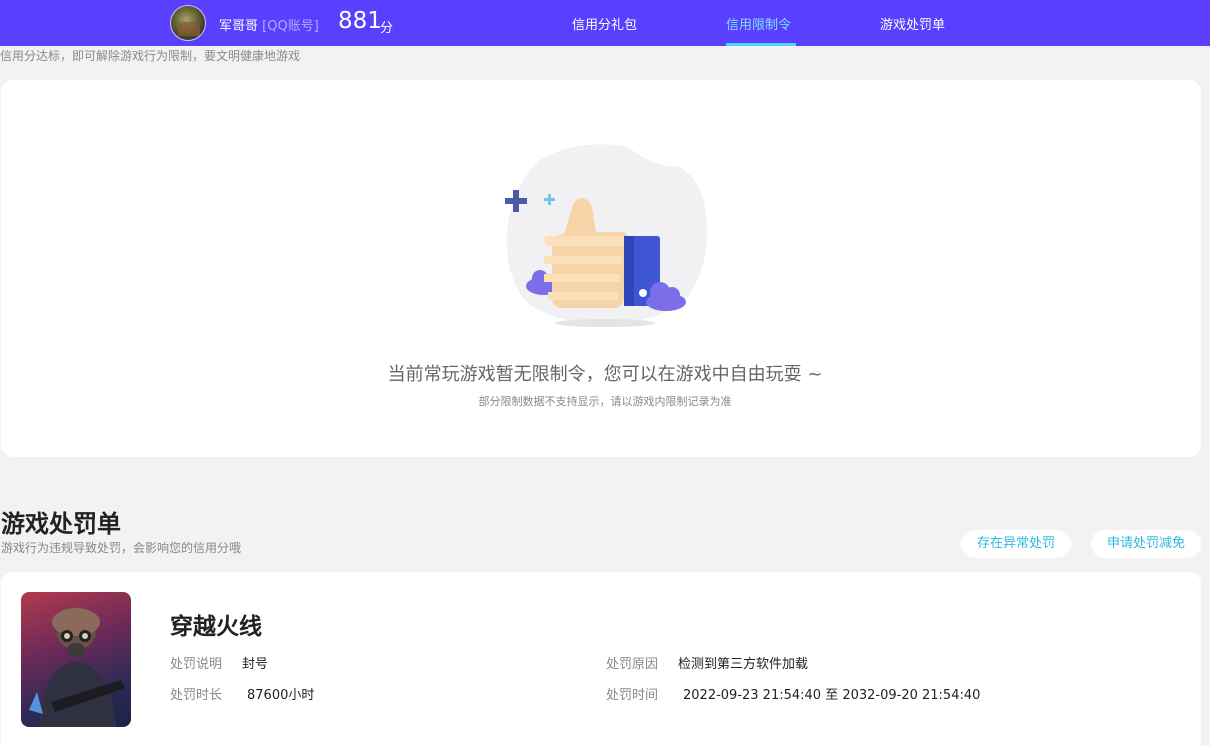 The image size is (1210, 746). What do you see at coordinates (360, 21) in the screenshot?
I see `credit-score: 881` at bounding box center [360, 21].